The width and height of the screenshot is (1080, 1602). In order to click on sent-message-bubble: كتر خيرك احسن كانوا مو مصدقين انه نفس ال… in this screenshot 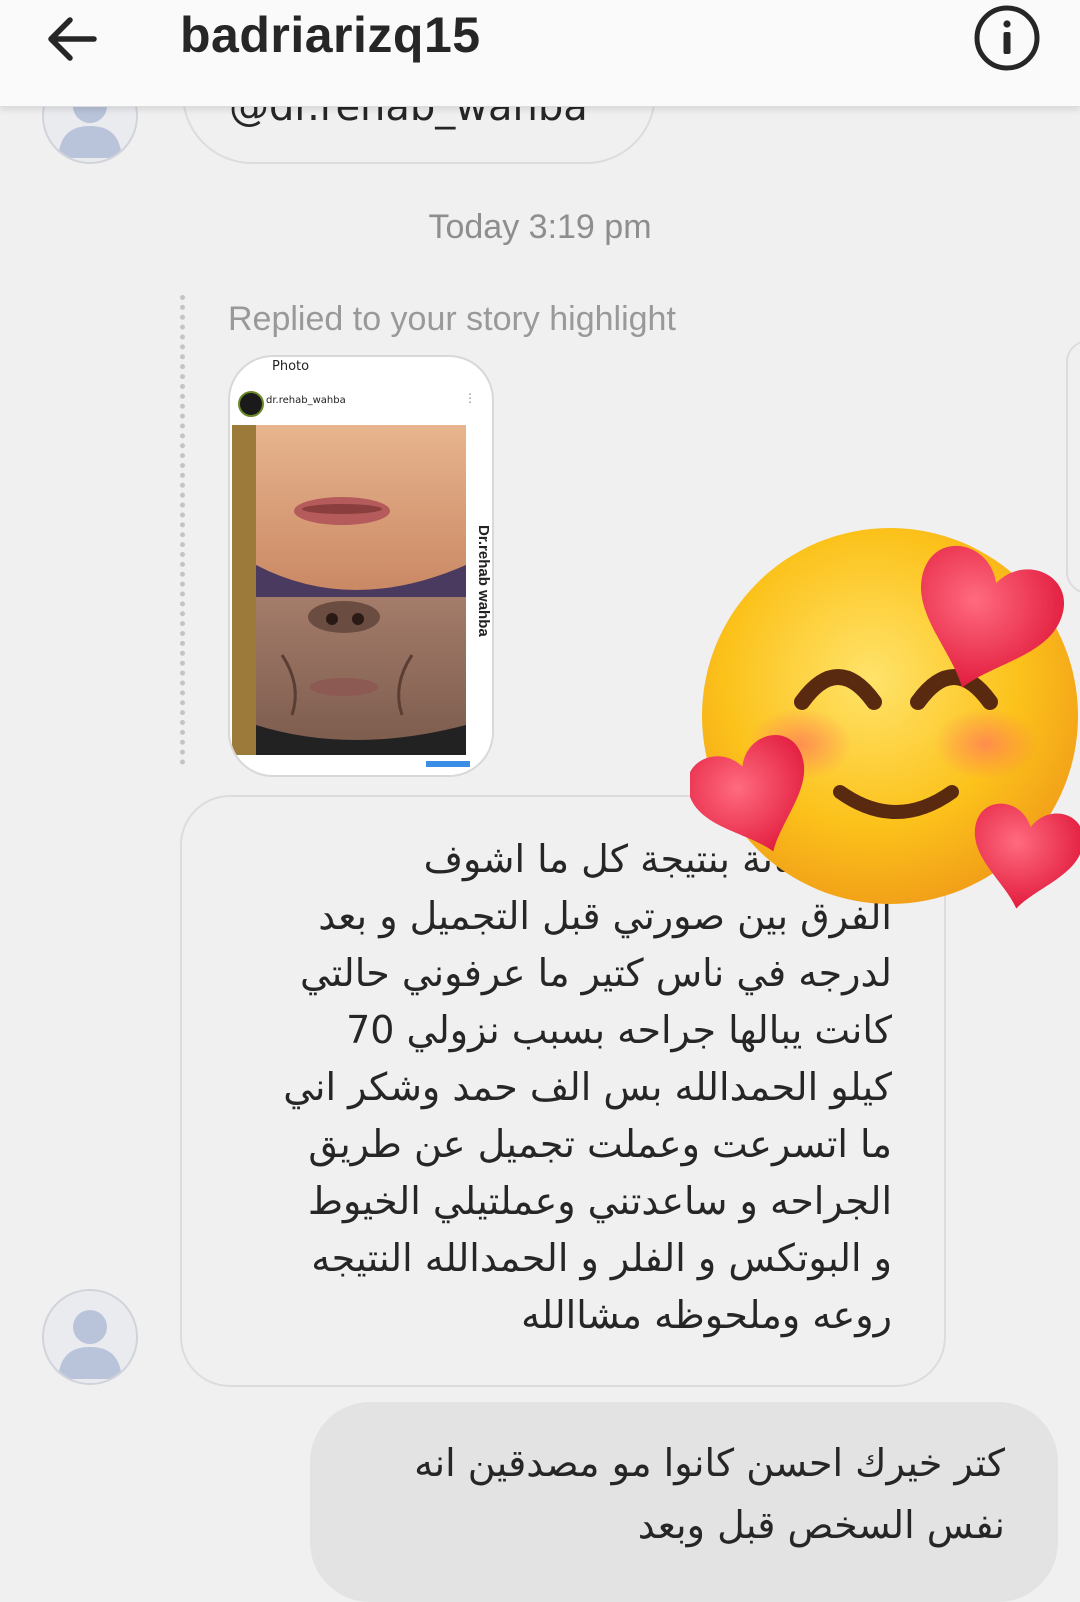, I will do `click(684, 1502)`.